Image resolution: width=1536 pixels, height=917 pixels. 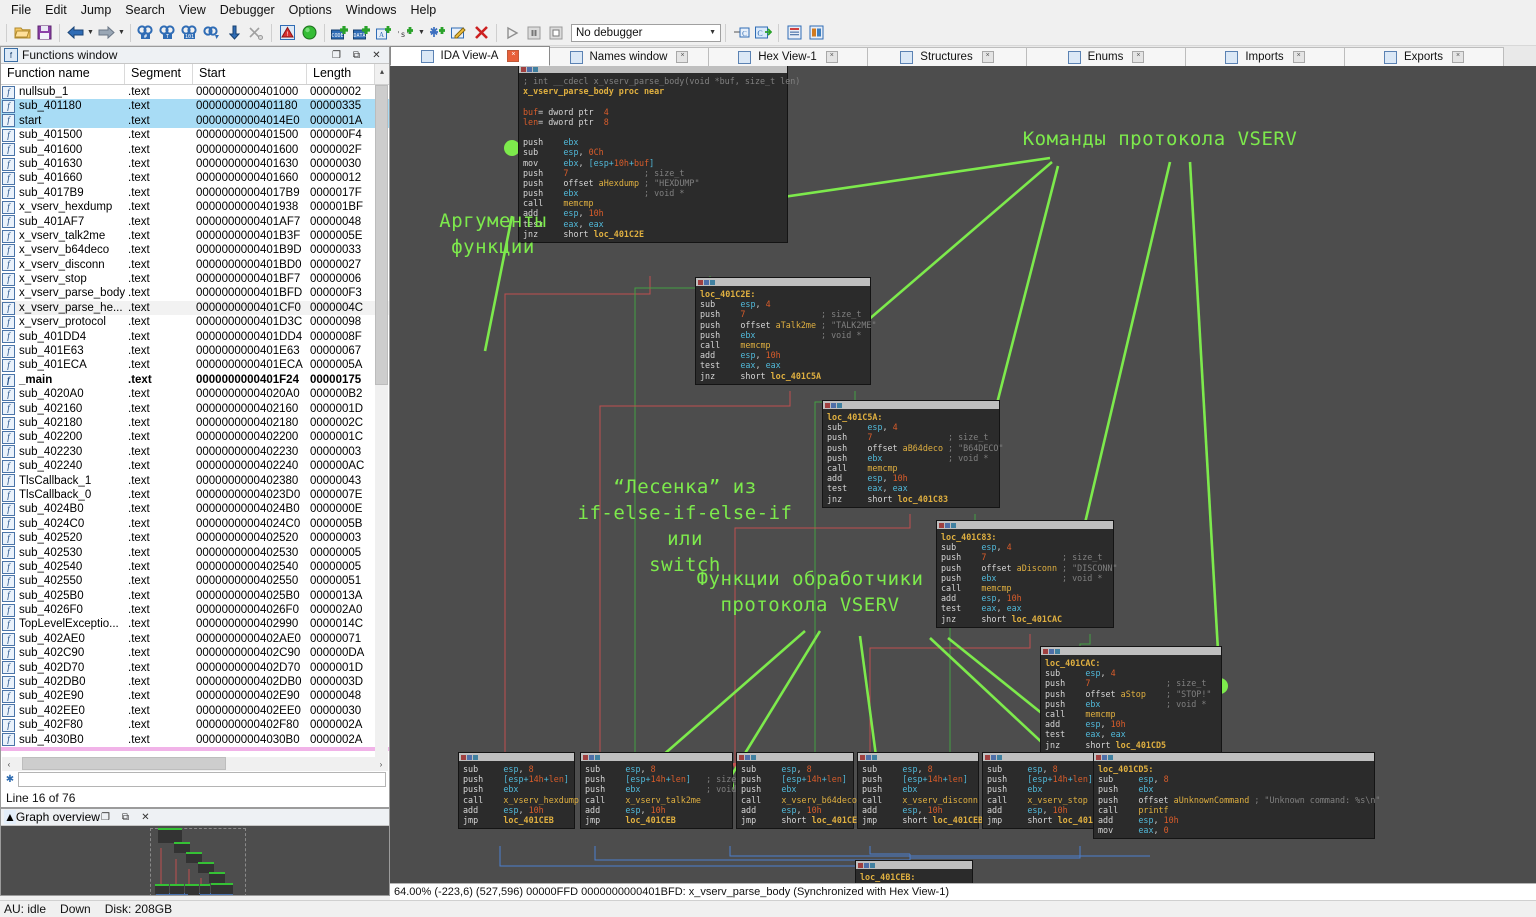 I want to click on functions-horizontal-scrollbar: ‹ ›, so click(x=195, y=764).